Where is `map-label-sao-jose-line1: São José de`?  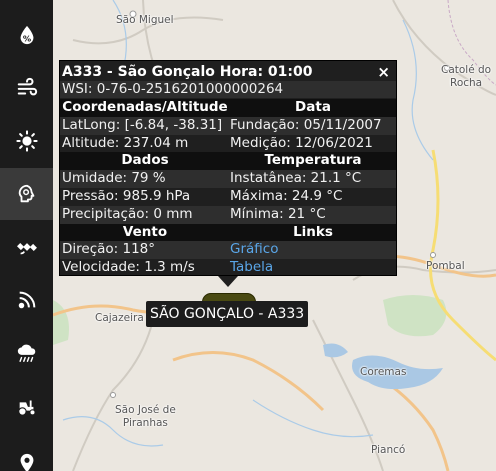 map-label-sao-jose-line1: São José de is located at coordinates (145, 410).